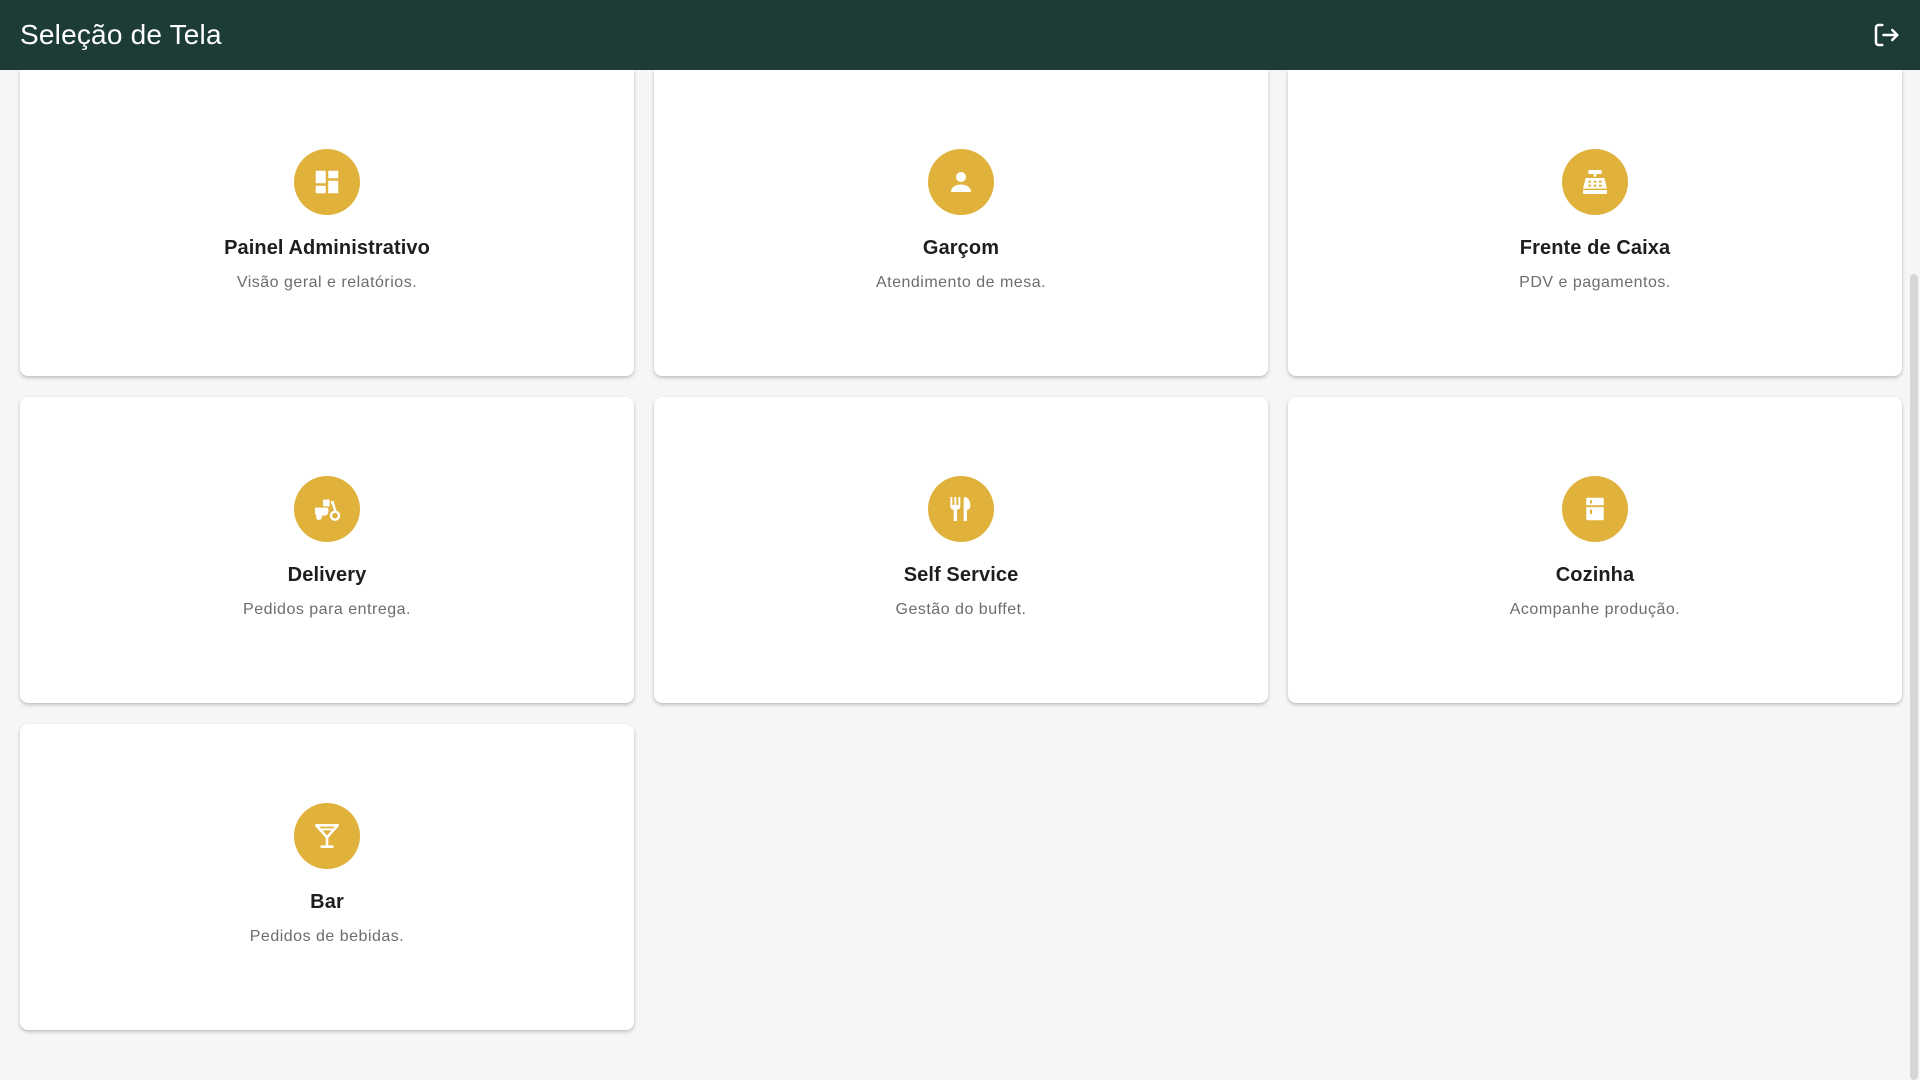 This screenshot has height=1080, width=1920. I want to click on utensils-icon, so click(960, 509).